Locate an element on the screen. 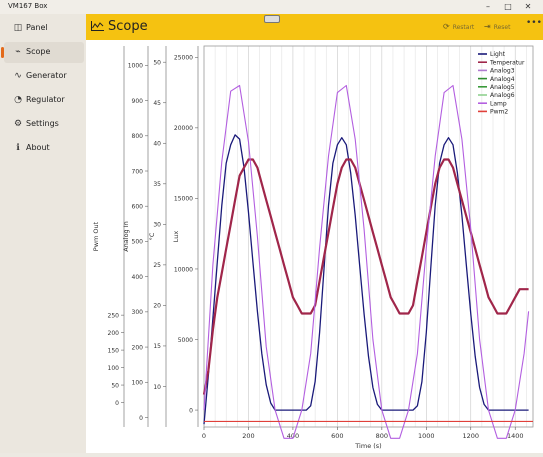  sidebar-item-label: Generator is located at coordinates (46, 75).